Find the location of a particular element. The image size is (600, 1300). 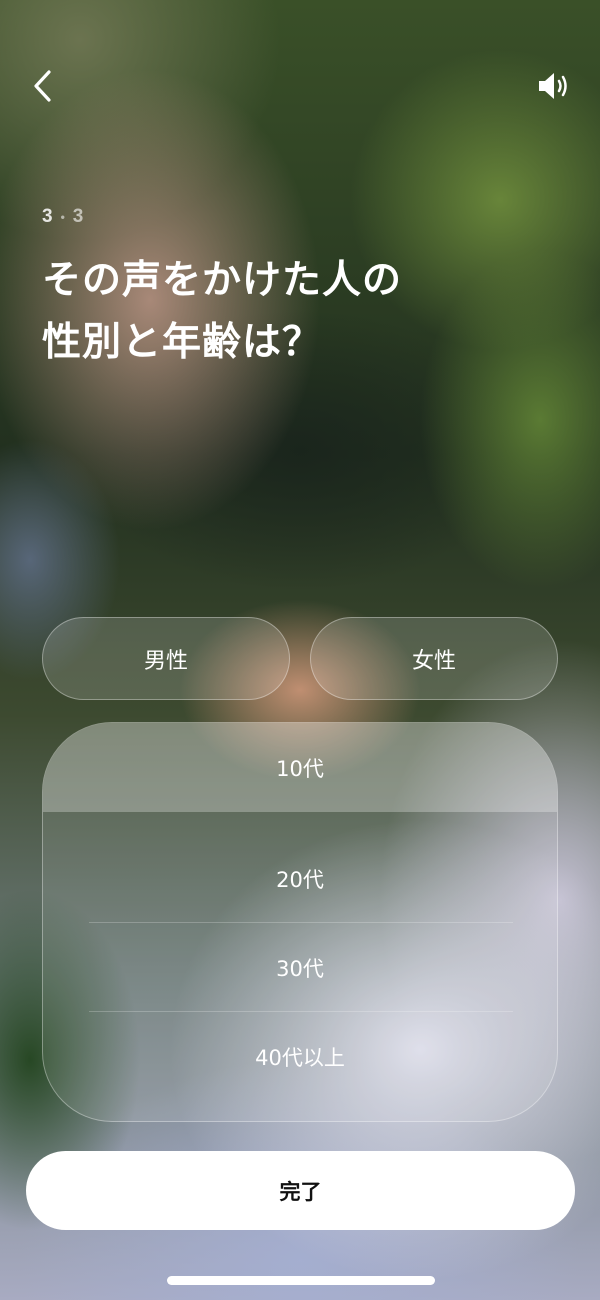

back-button is located at coordinates (42, 86).